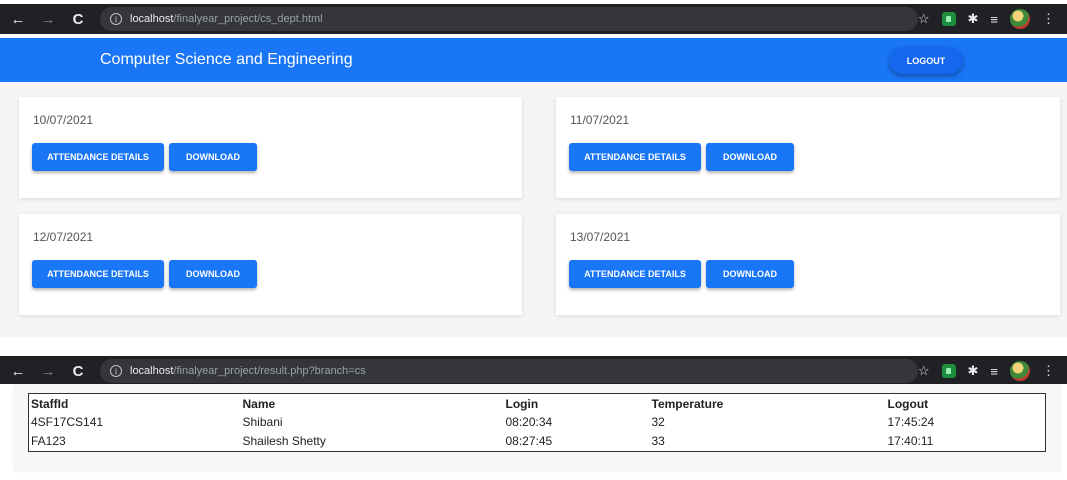 The width and height of the screenshot is (1067, 480). Describe the element at coordinates (259, 404) in the screenshot. I see `column-header-name: Name` at that location.